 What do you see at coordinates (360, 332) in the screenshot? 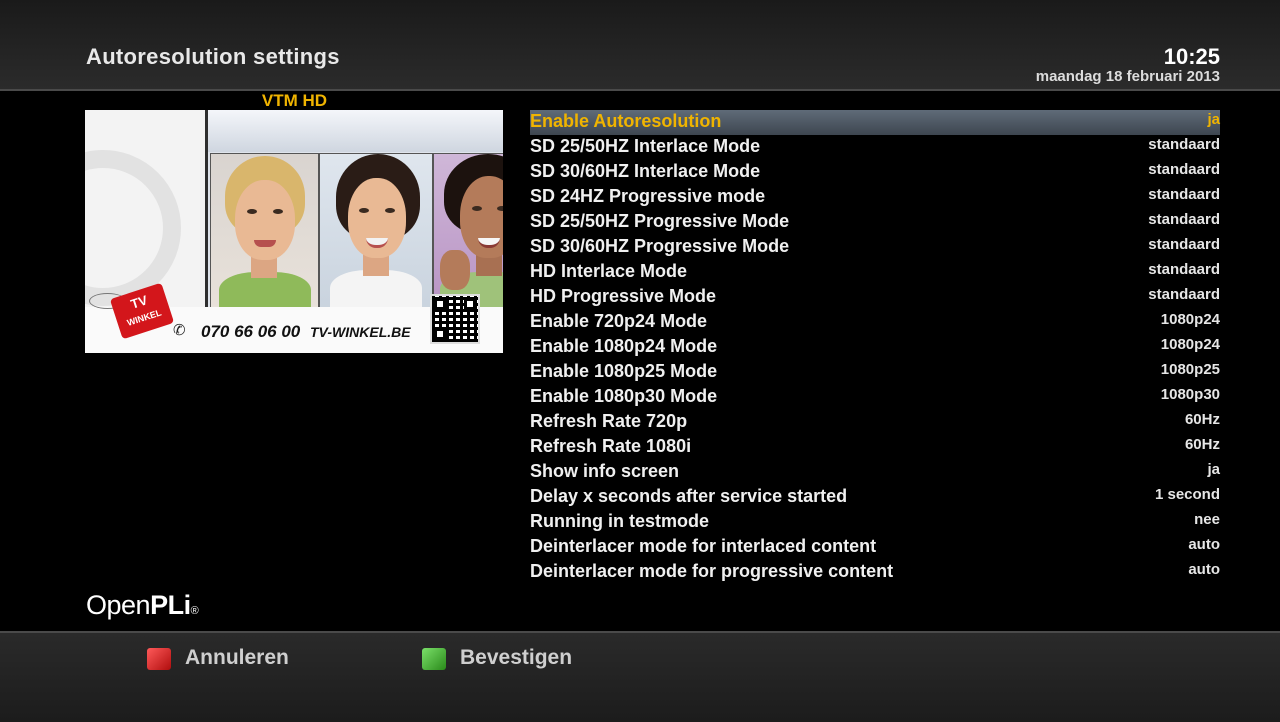
I see `promo-website: TV-WINKEL.BE` at bounding box center [360, 332].